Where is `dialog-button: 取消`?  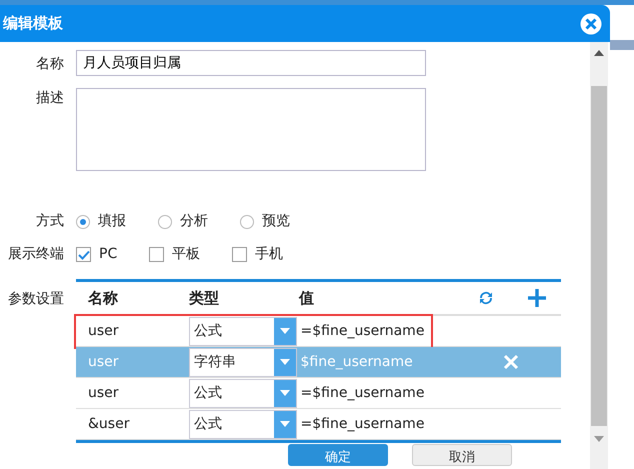 dialog-button: 取消 is located at coordinates (462, 455).